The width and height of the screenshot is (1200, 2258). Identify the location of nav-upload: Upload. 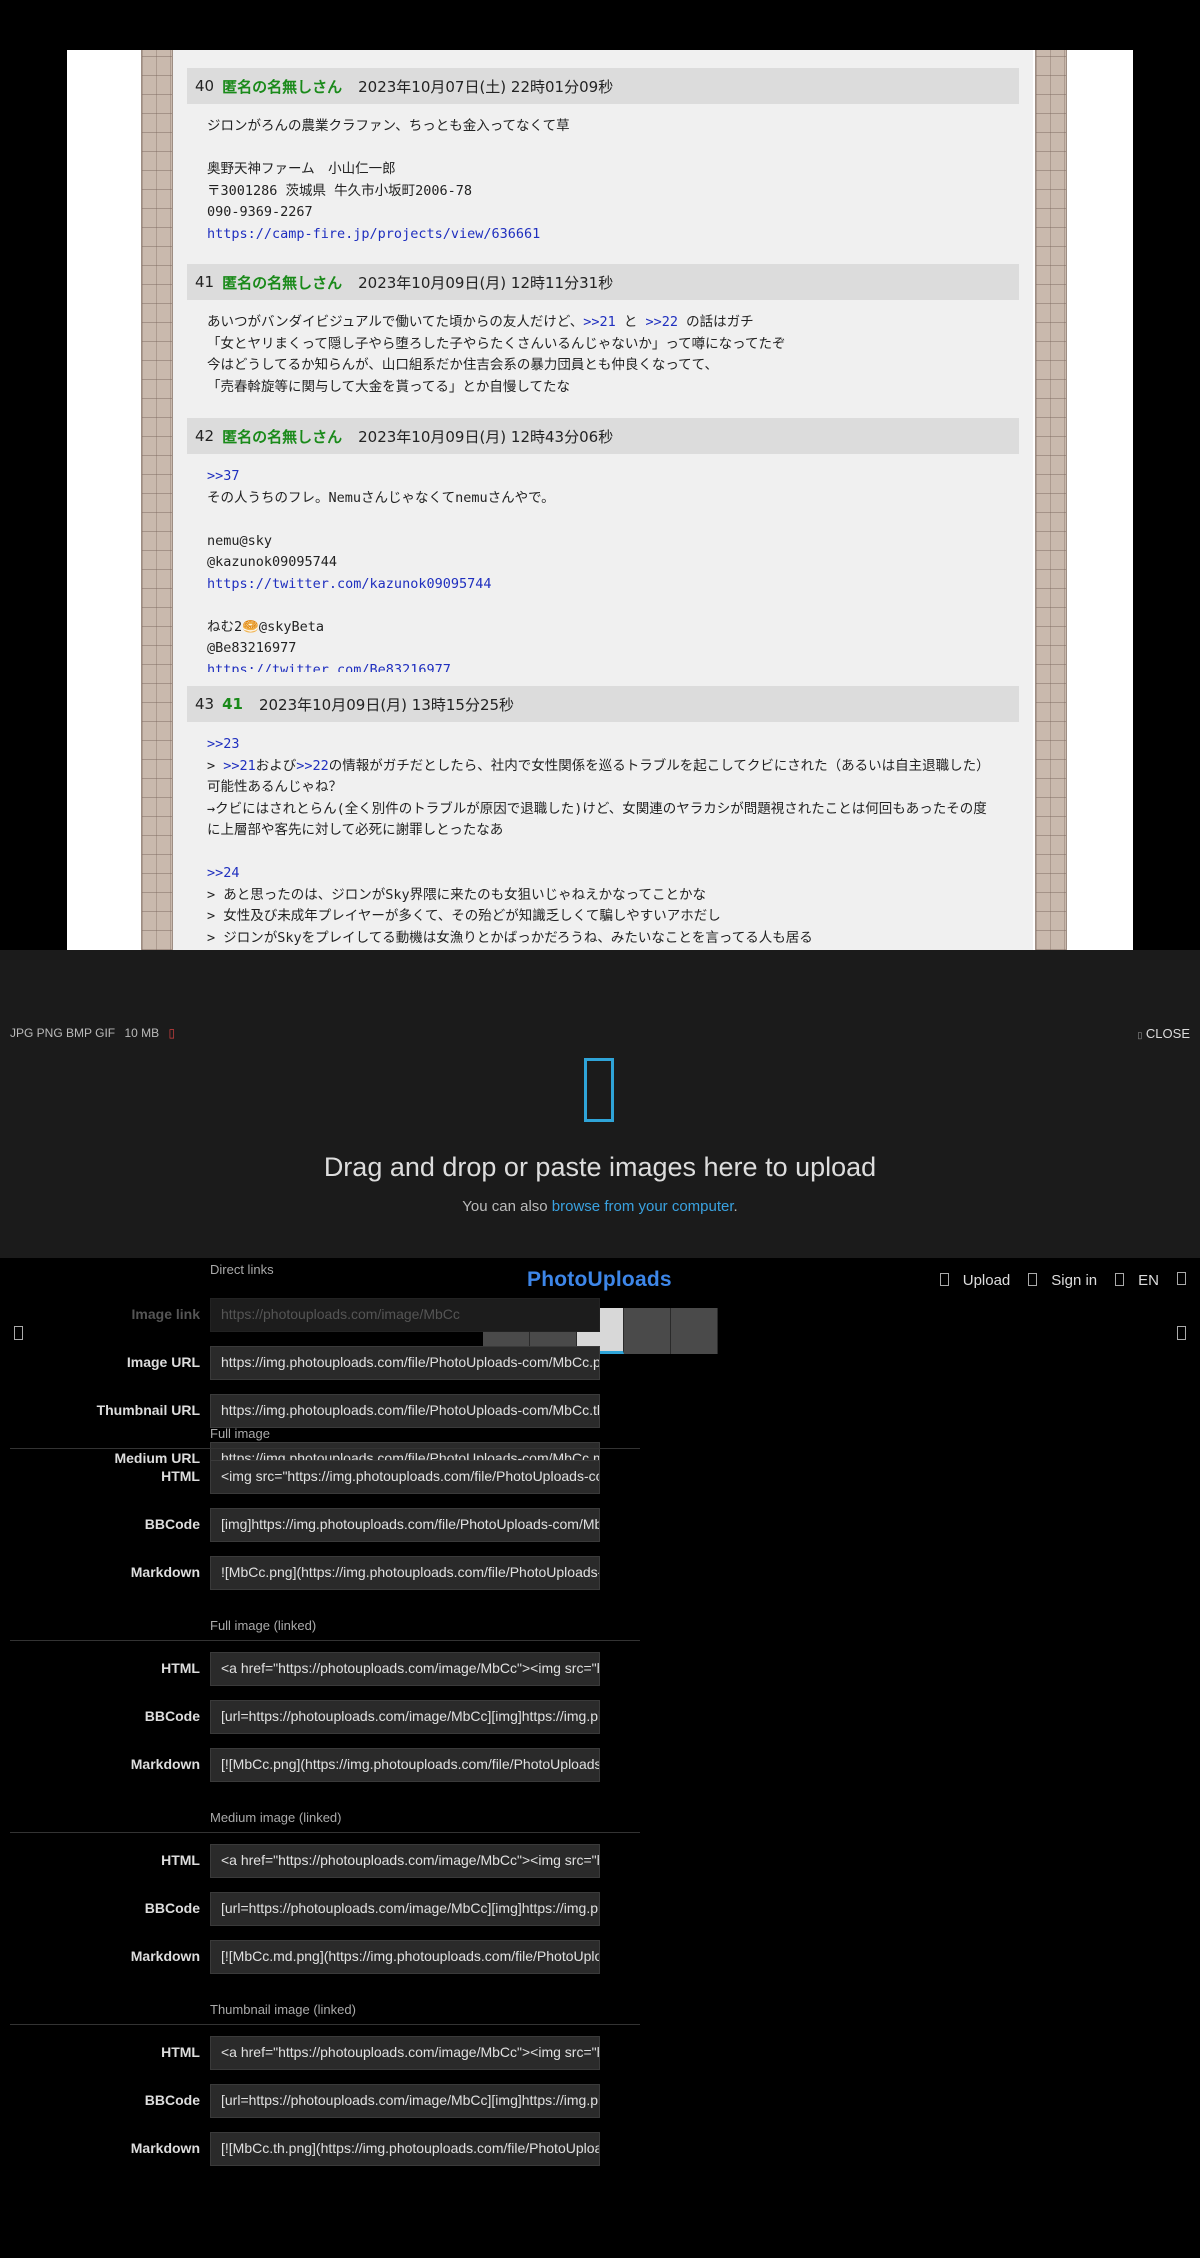
(975, 1280).